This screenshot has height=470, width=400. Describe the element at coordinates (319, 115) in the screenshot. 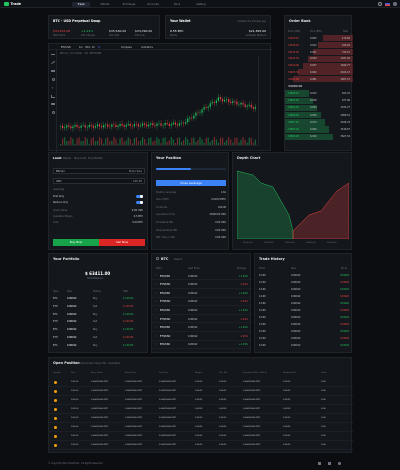

I see `bid-row: 34890.00 0.059 2058.51` at that location.